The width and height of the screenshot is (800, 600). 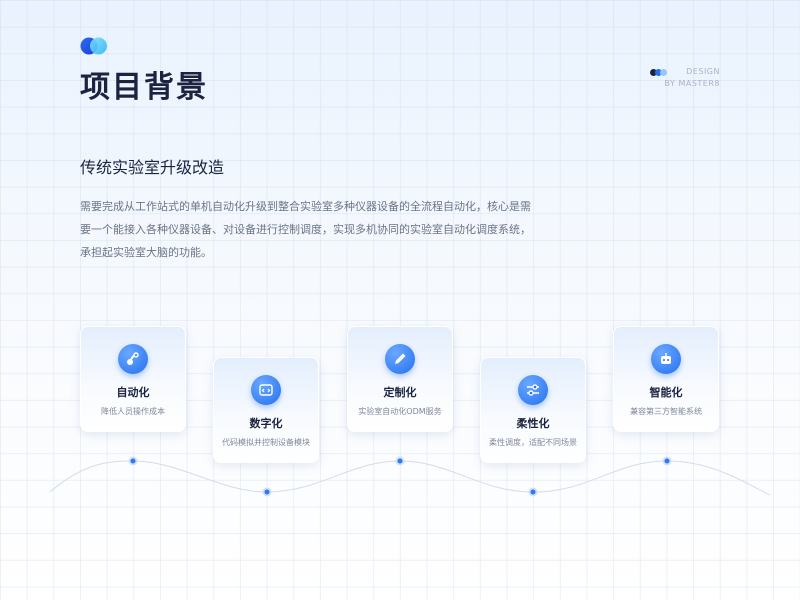 What do you see at coordinates (152, 167) in the screenshot?
I see `section-subtitle: 传统实验室升级改造` at bounding box center [152, 167].